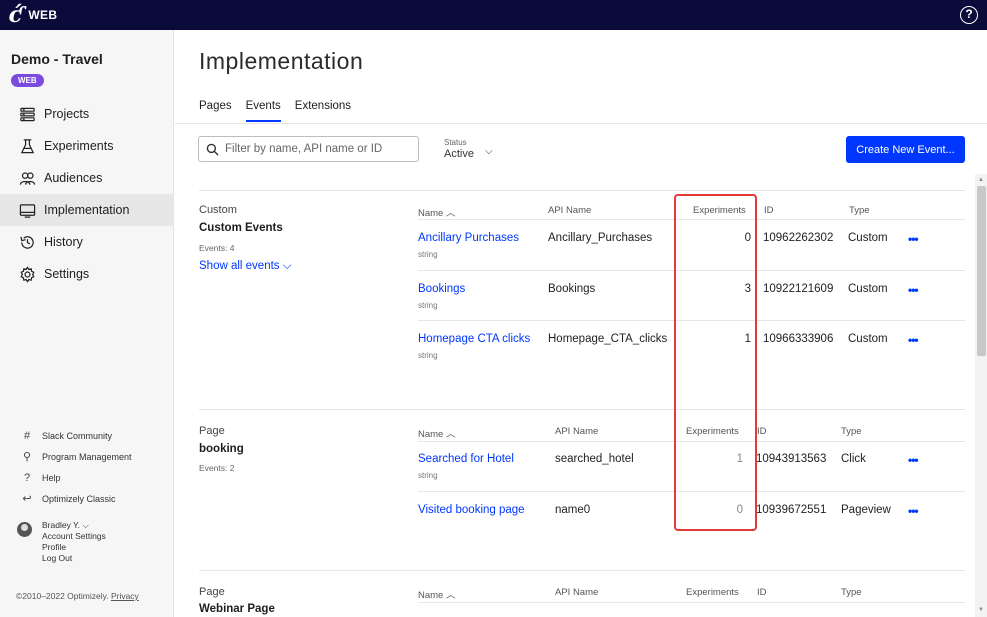 This screenshot has height=617, width=987. What do you see at coordinates (15, 15) in the screenshot?
I see `optimizely-logo: ƈ́` at bounding box center [15, 15].